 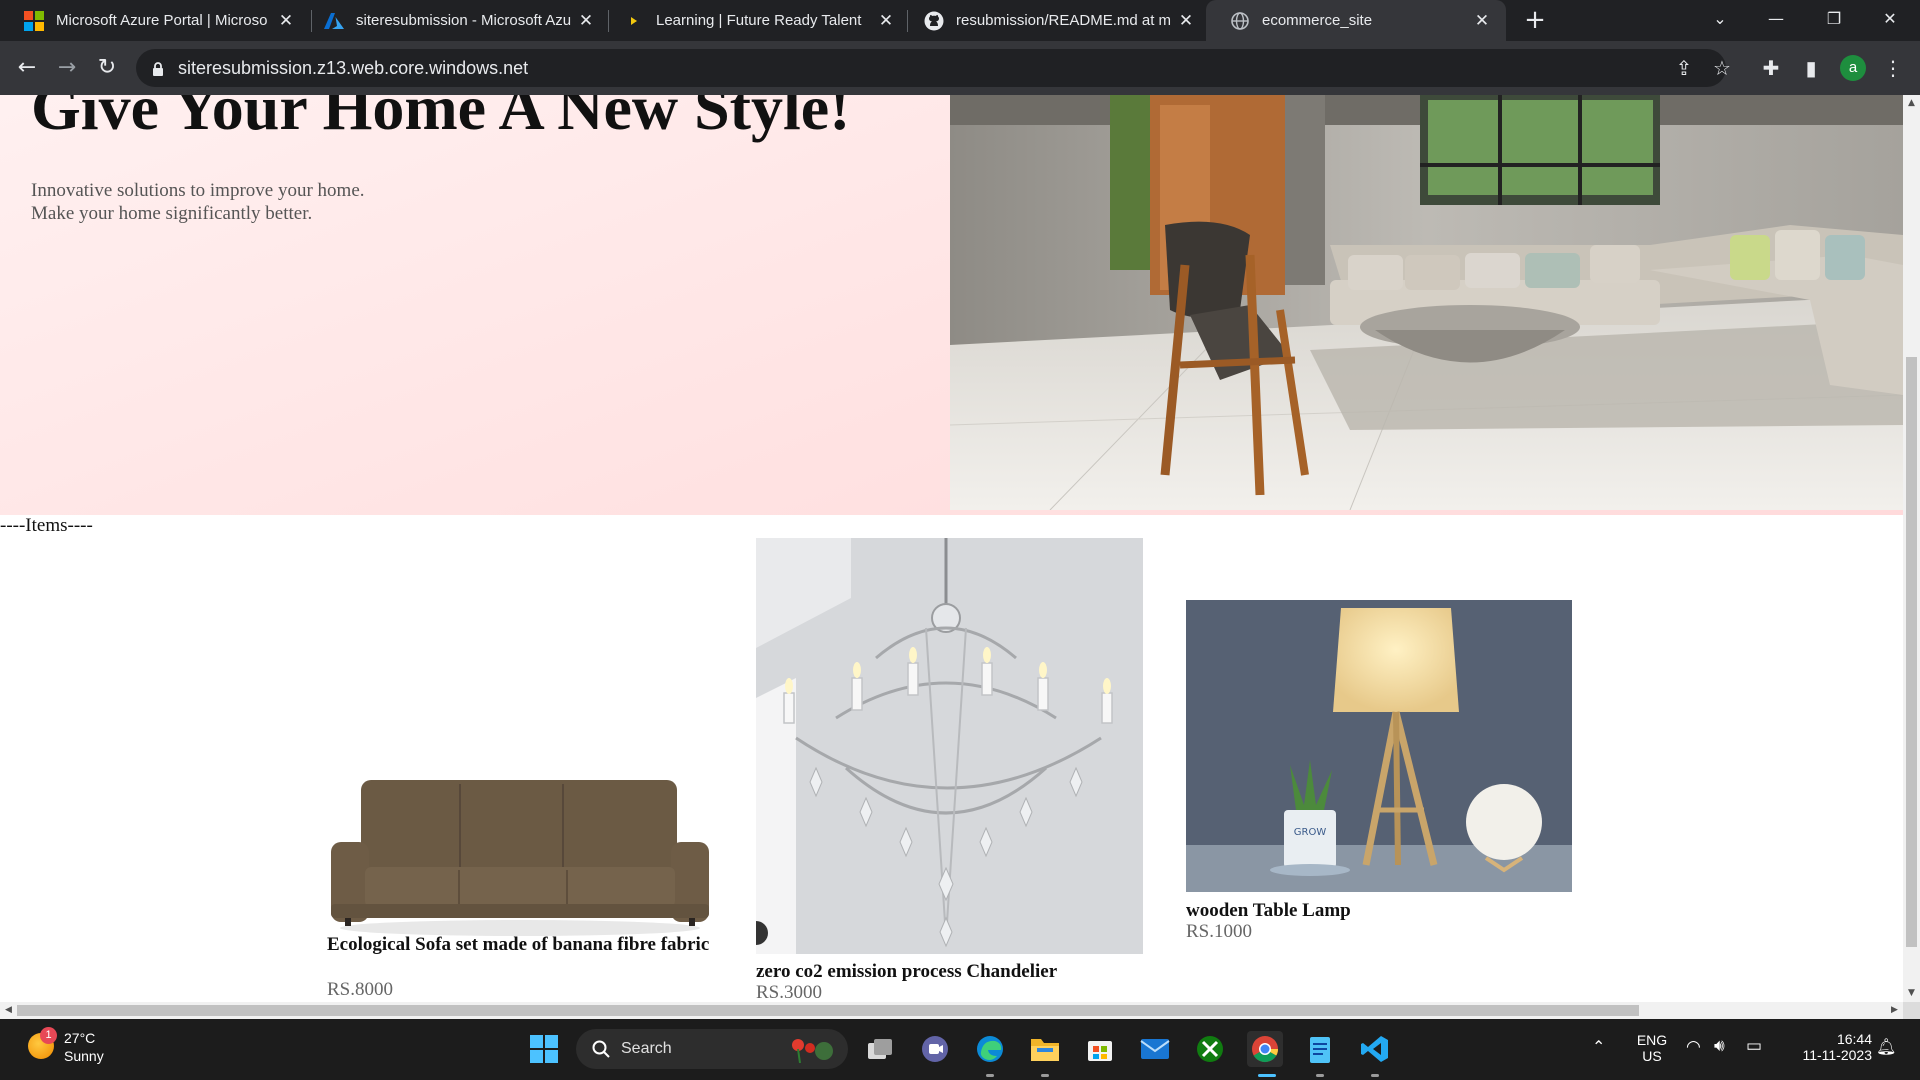 I want to click on menu-kebab-icon: ⋮, so click(x=1893, y=68).